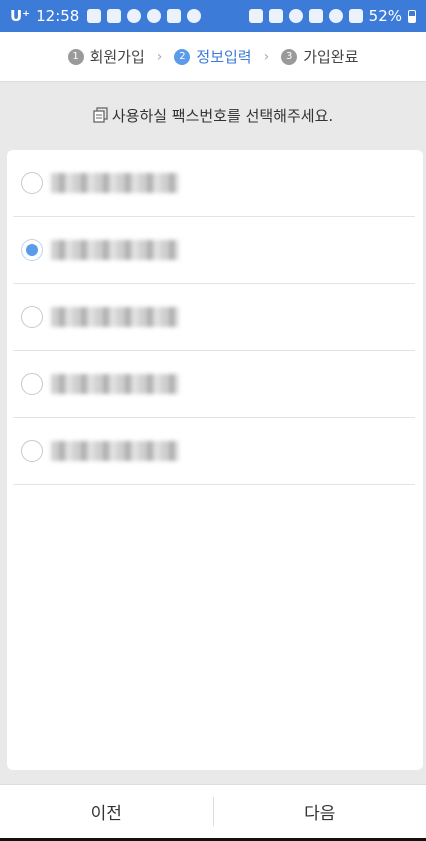 The image size is (426, 841). I want to click on step-label: 정보입력, so click(224, 57).